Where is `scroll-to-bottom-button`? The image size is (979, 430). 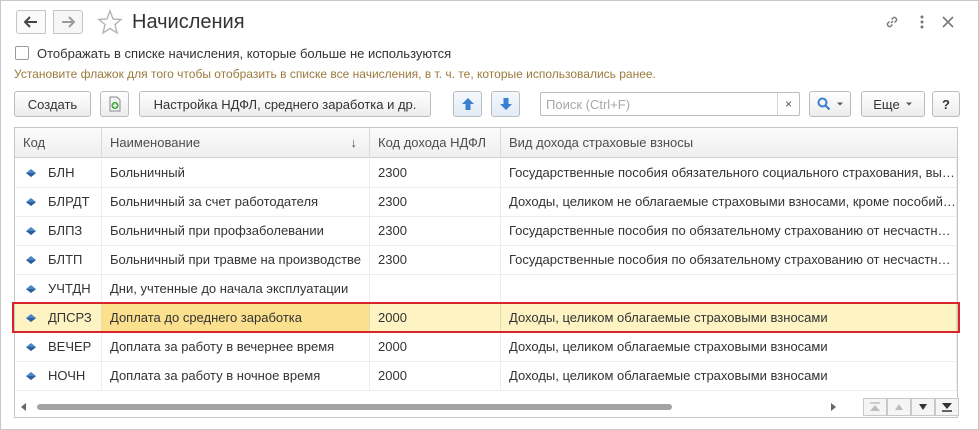
scroll-to-bottom-button is located at coordinates (947, 407).